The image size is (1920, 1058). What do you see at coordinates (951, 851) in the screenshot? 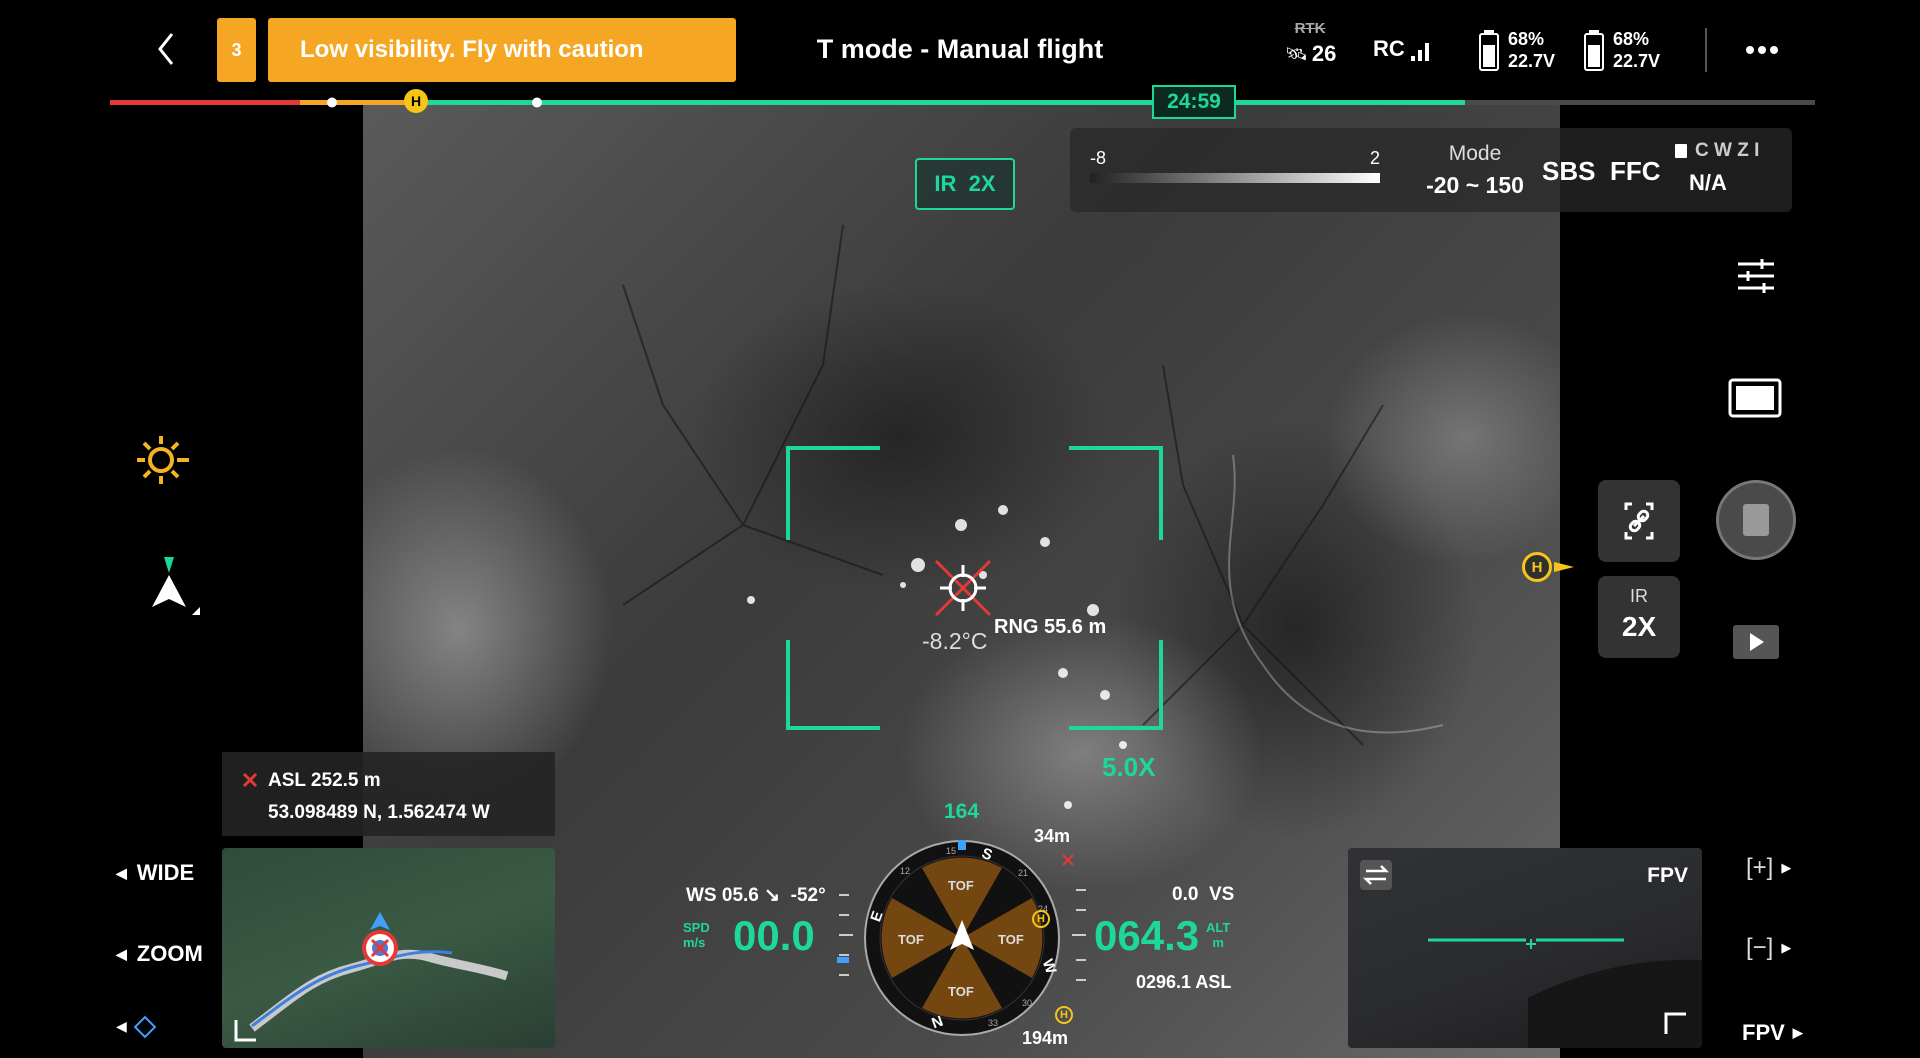
I see `compass-tick-15: 15` at bounding box center [951, 851].